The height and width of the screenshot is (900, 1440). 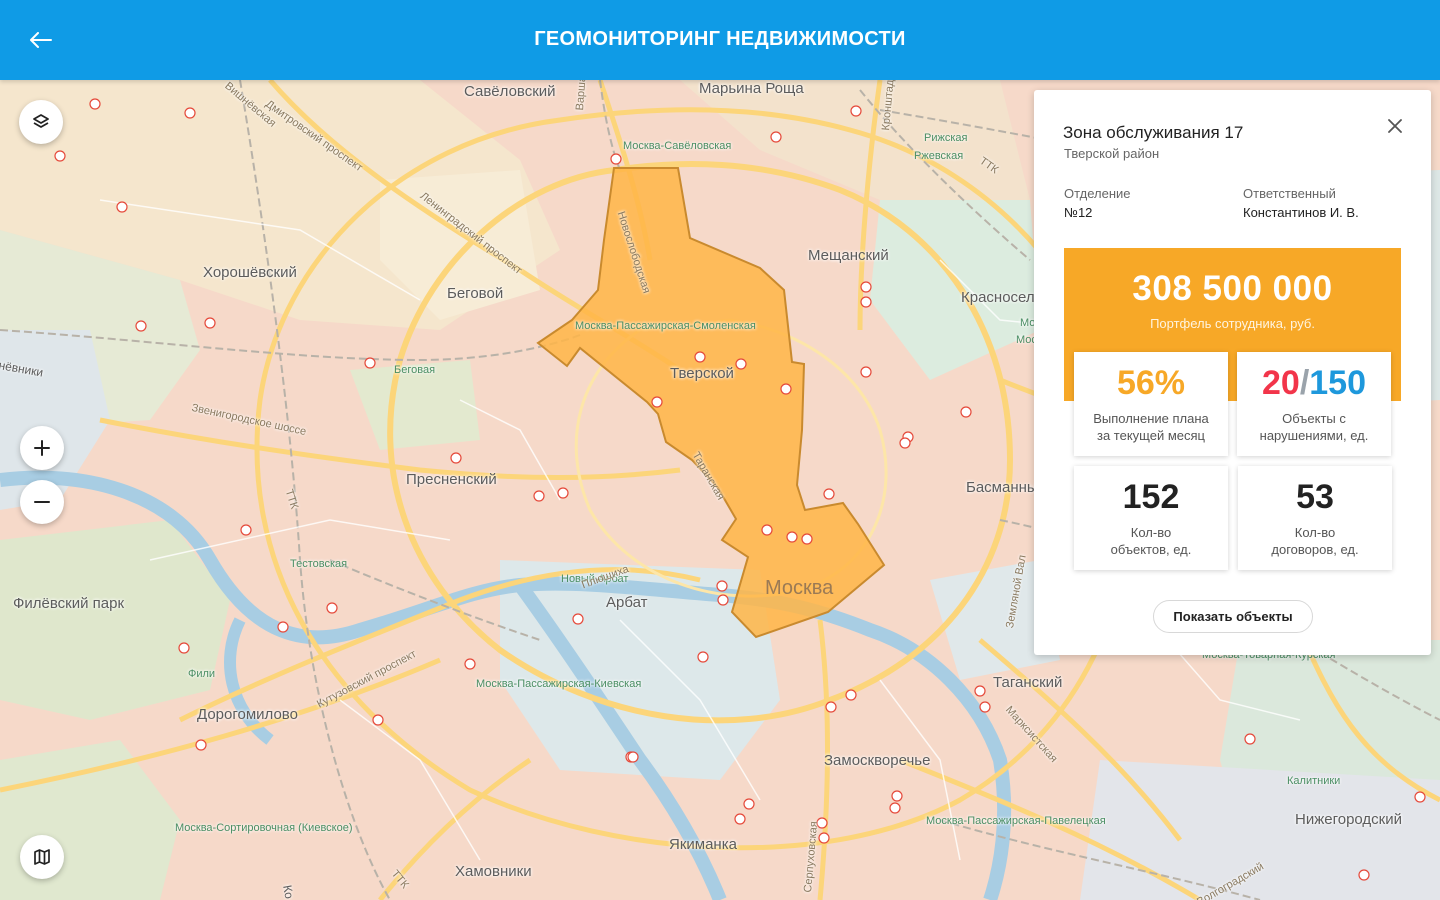 I want to click on district-label: Пресненский, so click(x=451, y=479).